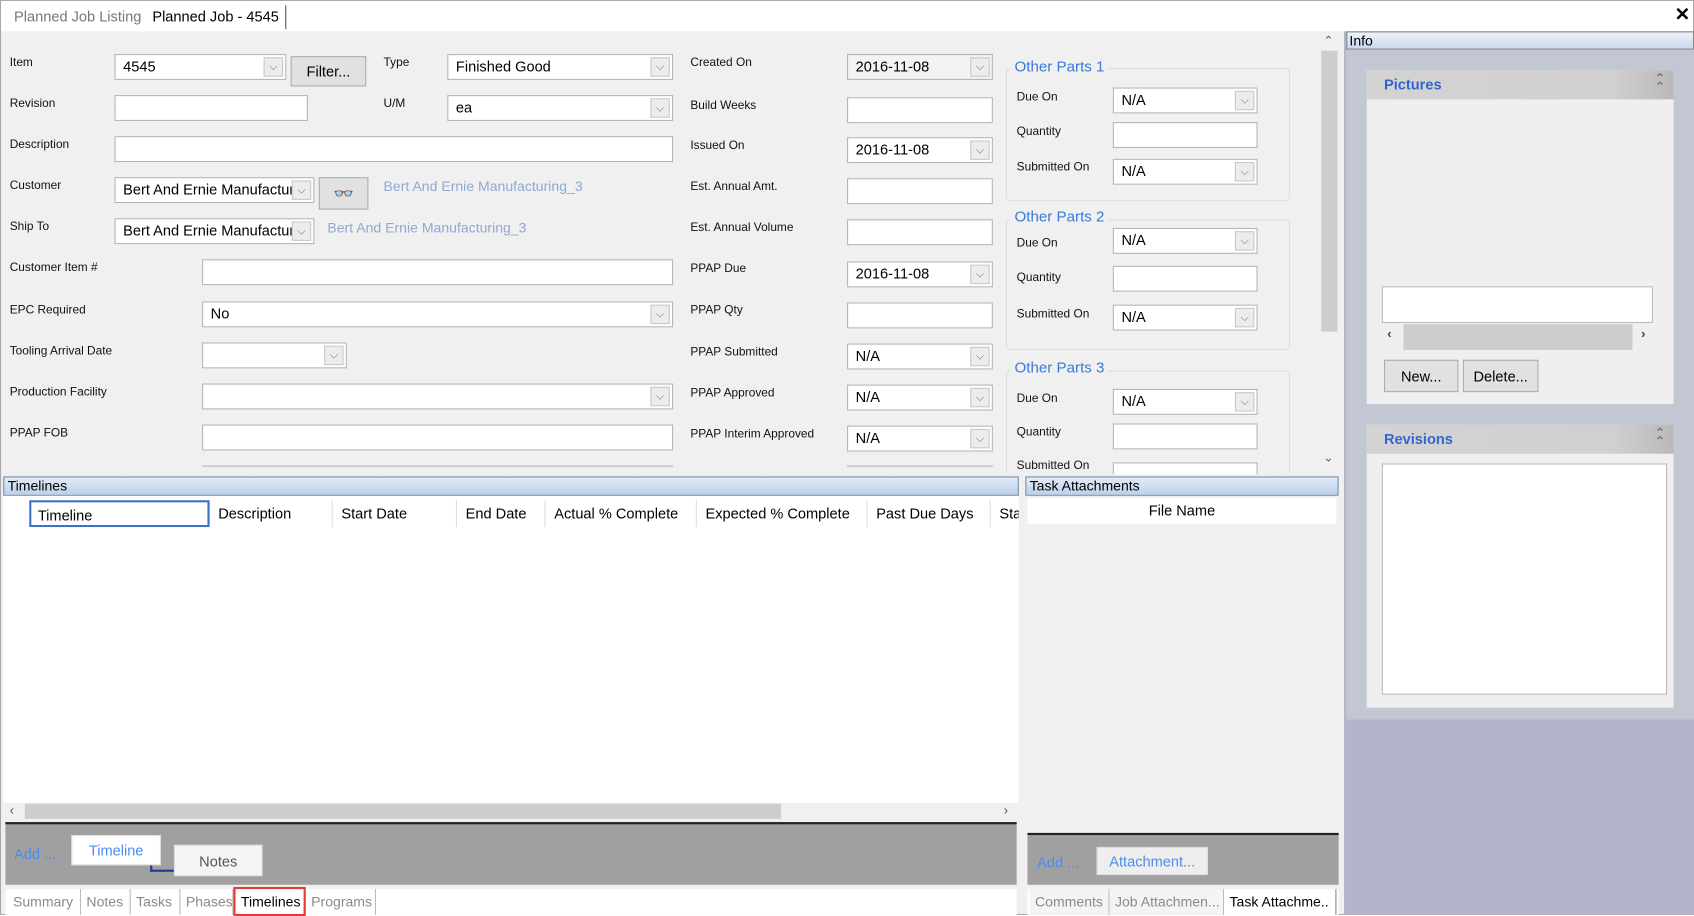 The width and height of the screenshot is (1694, 916). I want to click on picture-strip, so click(1517, 305).